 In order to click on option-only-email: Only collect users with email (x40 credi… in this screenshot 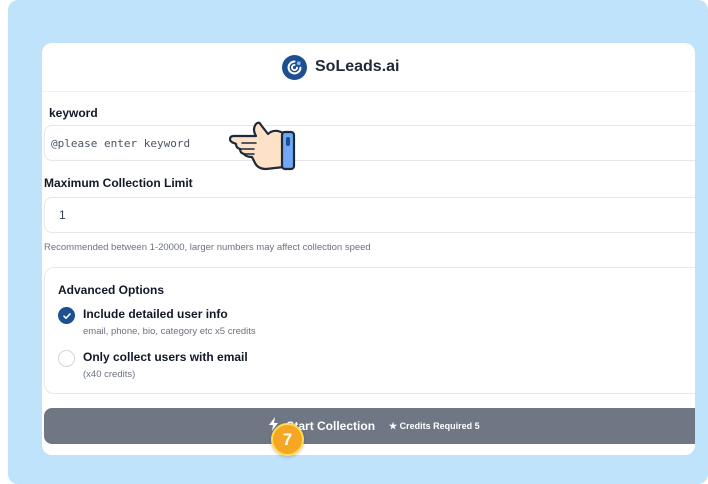, I will do `click(153, 365)`.